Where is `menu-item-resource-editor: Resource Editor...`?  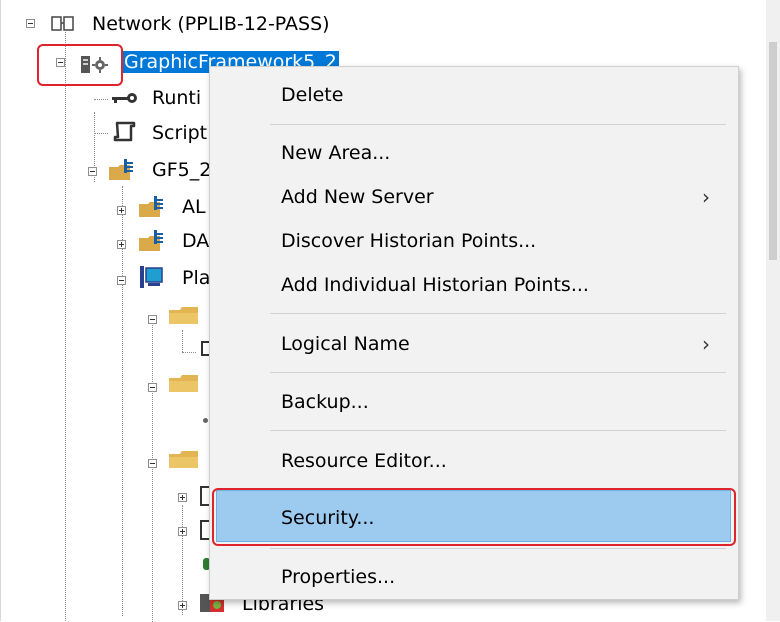
menu-item-resource-editor: Resource Editor... is located at coordinates (364, 461).